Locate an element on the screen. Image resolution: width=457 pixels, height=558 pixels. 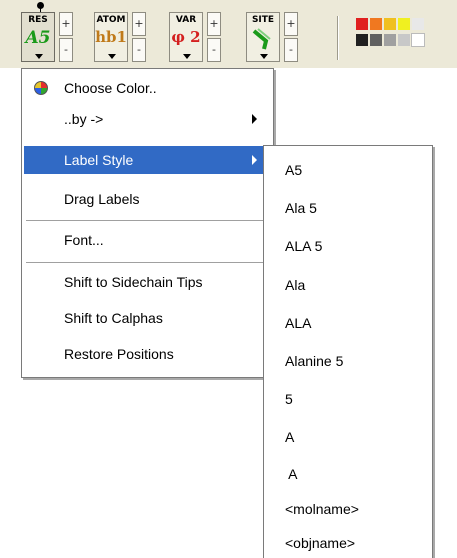
menu-item-label: Drag Labels is located at coordinates (102, 199).